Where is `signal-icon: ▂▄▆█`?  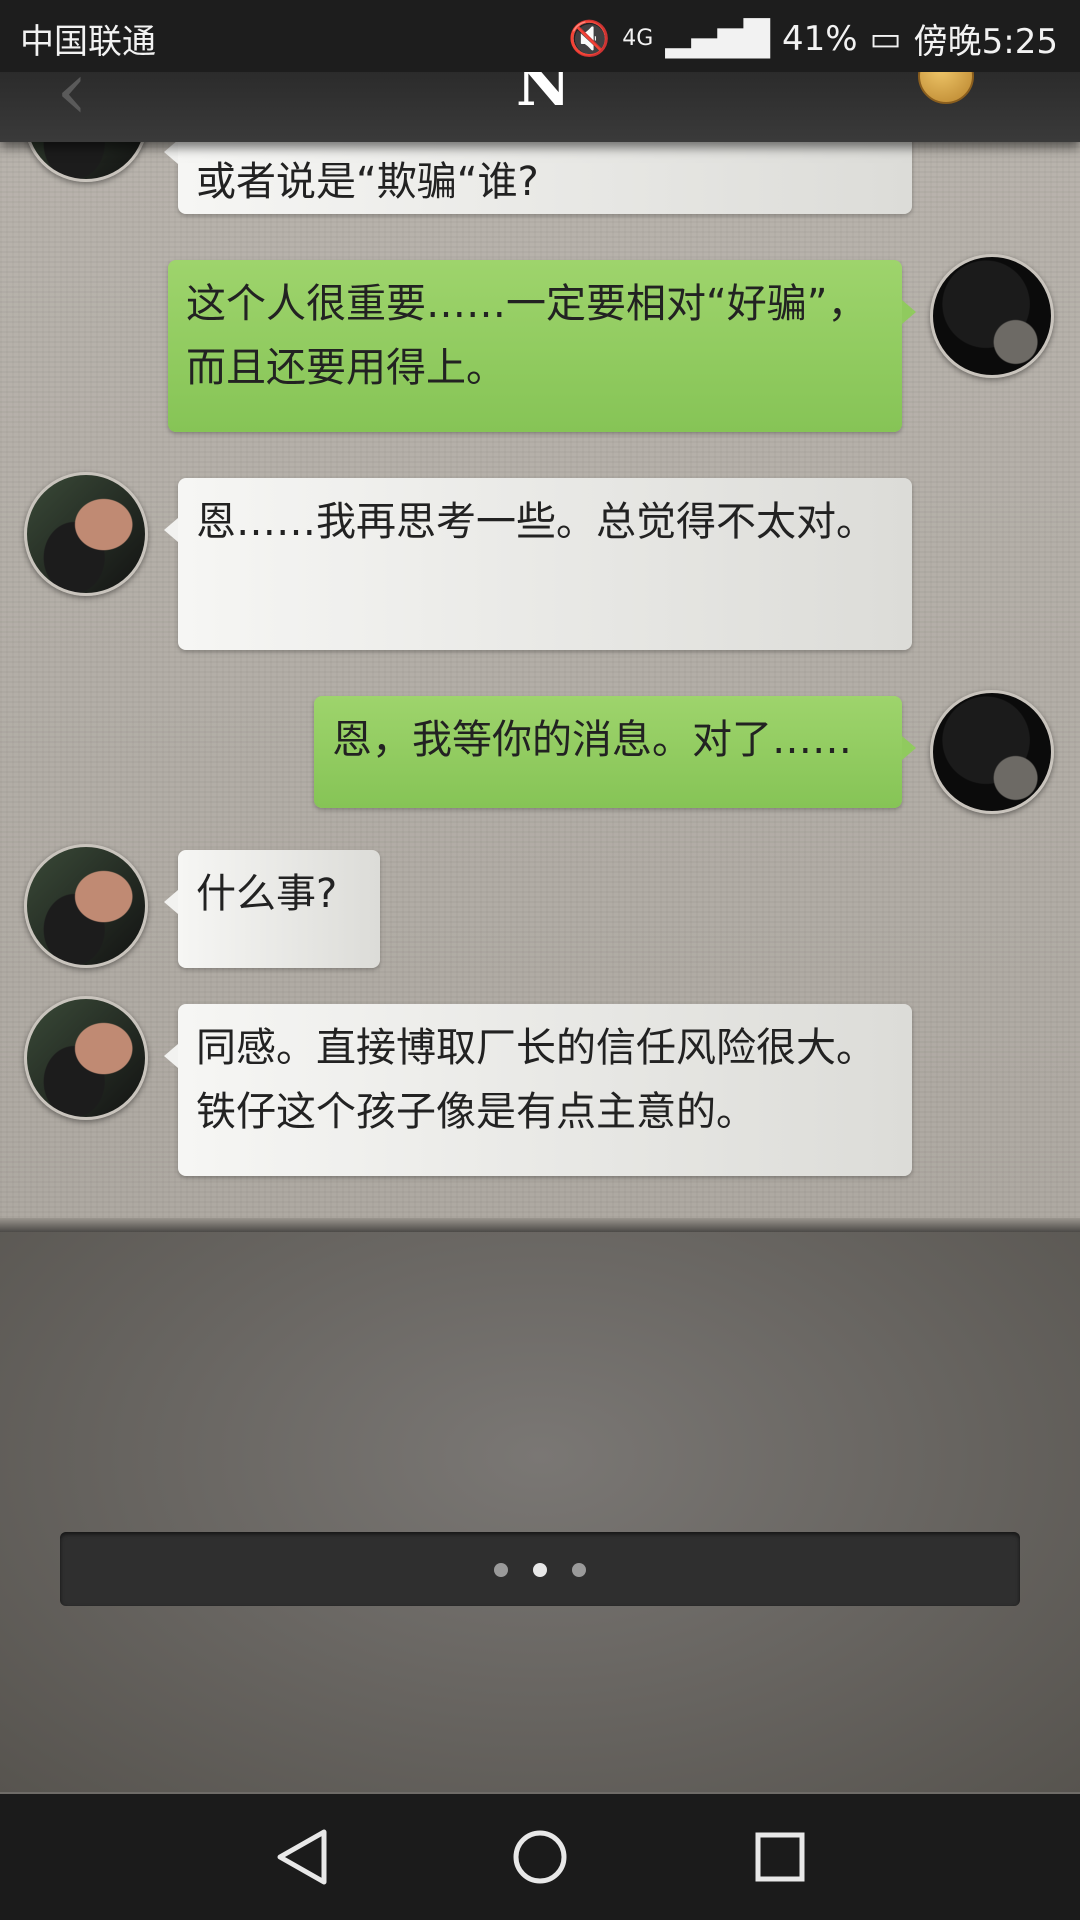 signal-icon: ▂▄▆█ is located at coordinates (717, 38).